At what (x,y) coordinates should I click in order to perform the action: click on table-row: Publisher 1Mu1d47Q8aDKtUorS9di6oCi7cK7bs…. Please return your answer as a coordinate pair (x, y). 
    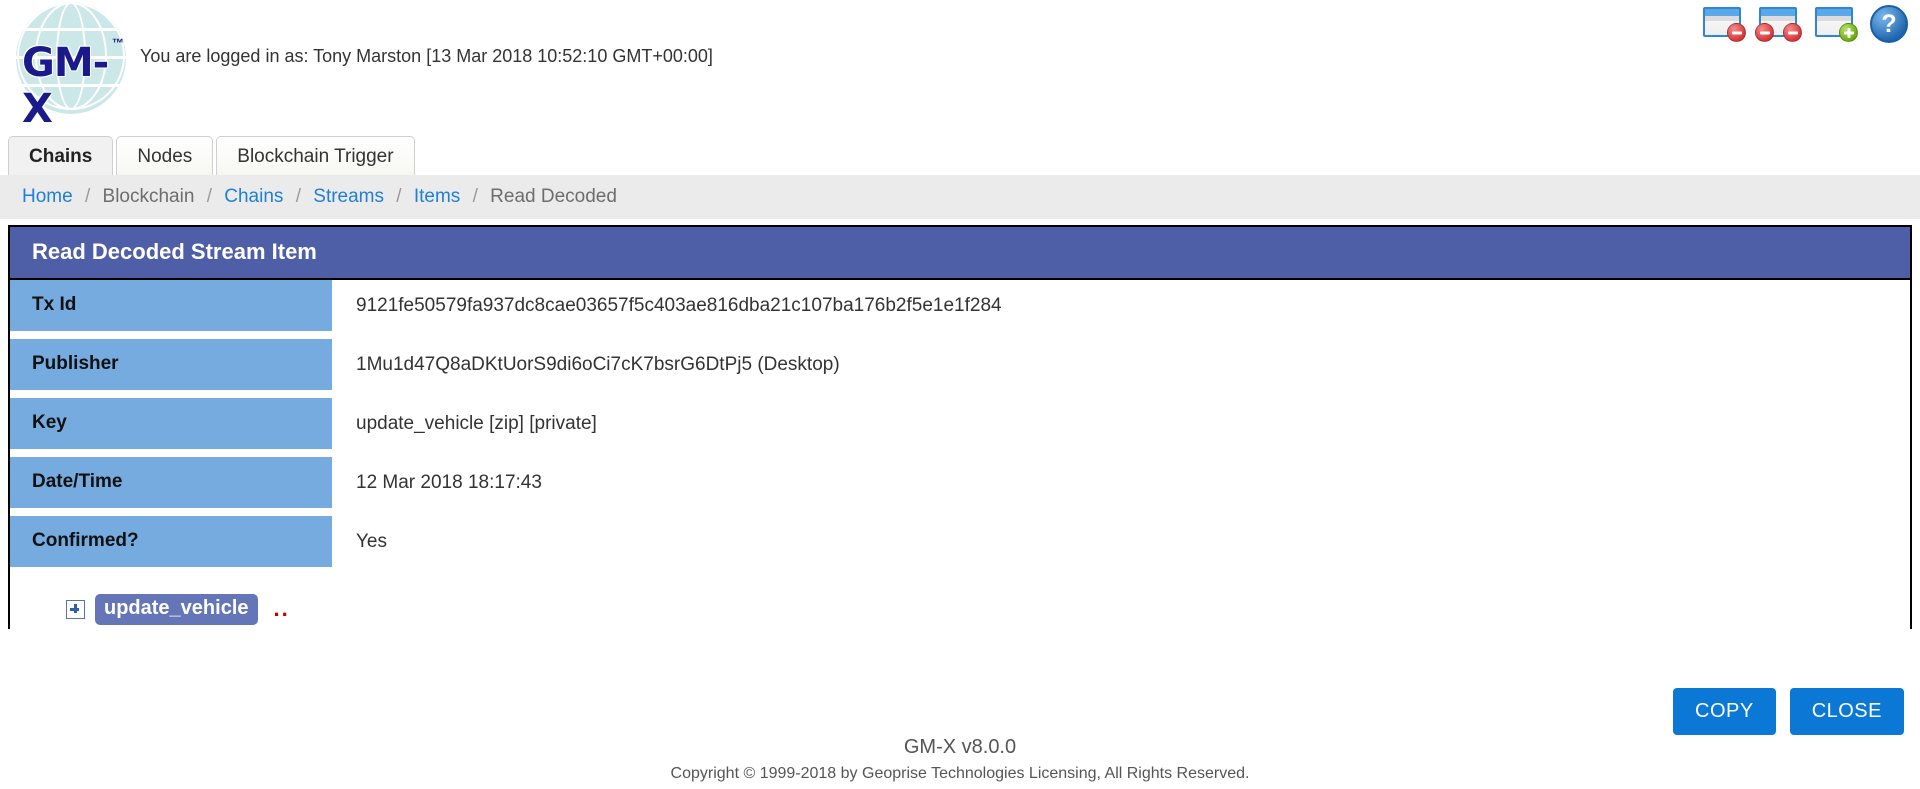
    Looking at the image, I should click on (960, 364).